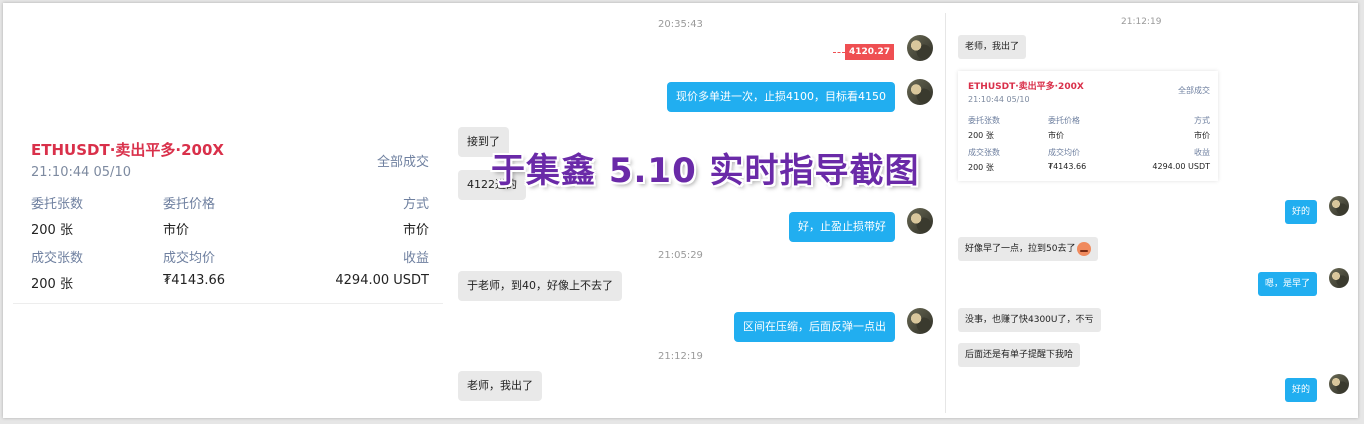 The image size is (1364, 424). Describe the element at coordinates (814, 327) in the screenshot. I see `message-bubble-out: 区间在压缩，后面反弹一点出` at that location.